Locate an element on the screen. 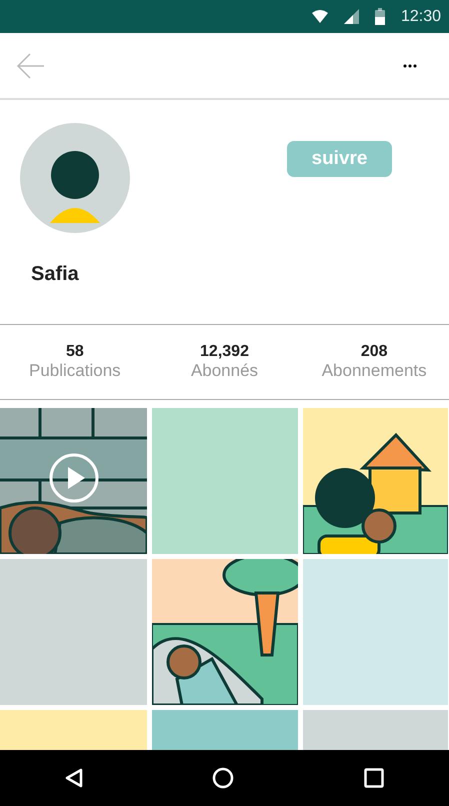  stat-count: 12,392 is located at coordinates (224, 352).